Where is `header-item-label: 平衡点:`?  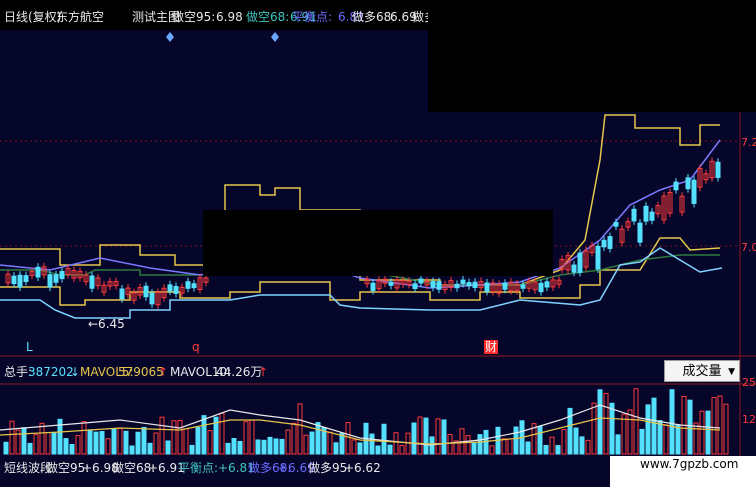
header-item-label: 平衡点: is located at coordinates (312, 17).